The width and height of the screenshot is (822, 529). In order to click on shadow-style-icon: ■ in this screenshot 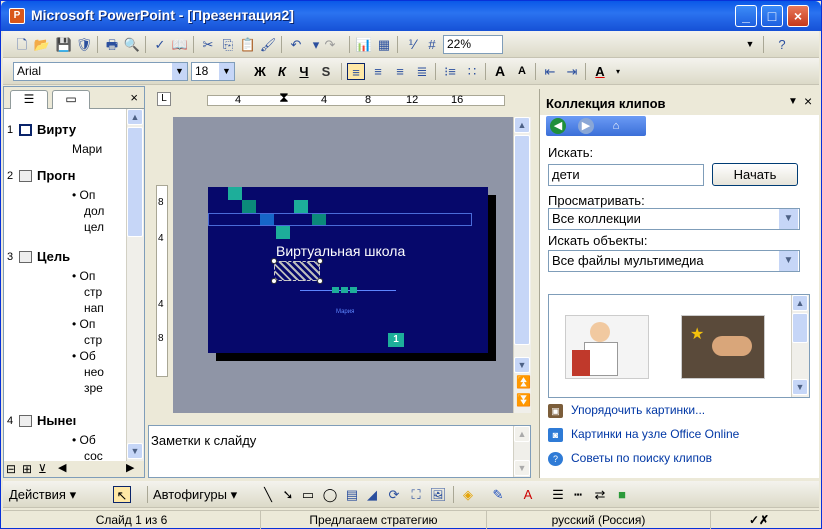, I will do `click(622, 494)`.